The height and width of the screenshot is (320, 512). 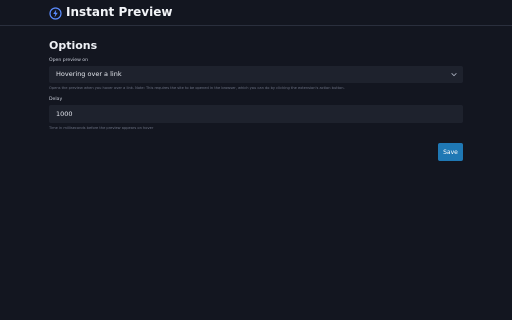 What do you see at coordinates (454, 75) in the screenshot?
I see `chevron-down-icon` at bounding box center [454, 75].